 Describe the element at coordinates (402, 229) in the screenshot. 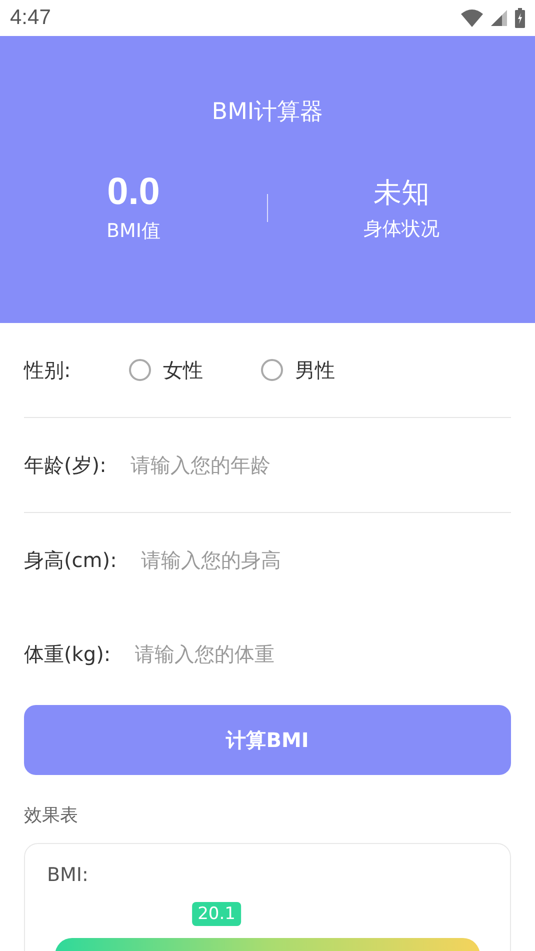

I see `stat-label: 身体状况` at that location.